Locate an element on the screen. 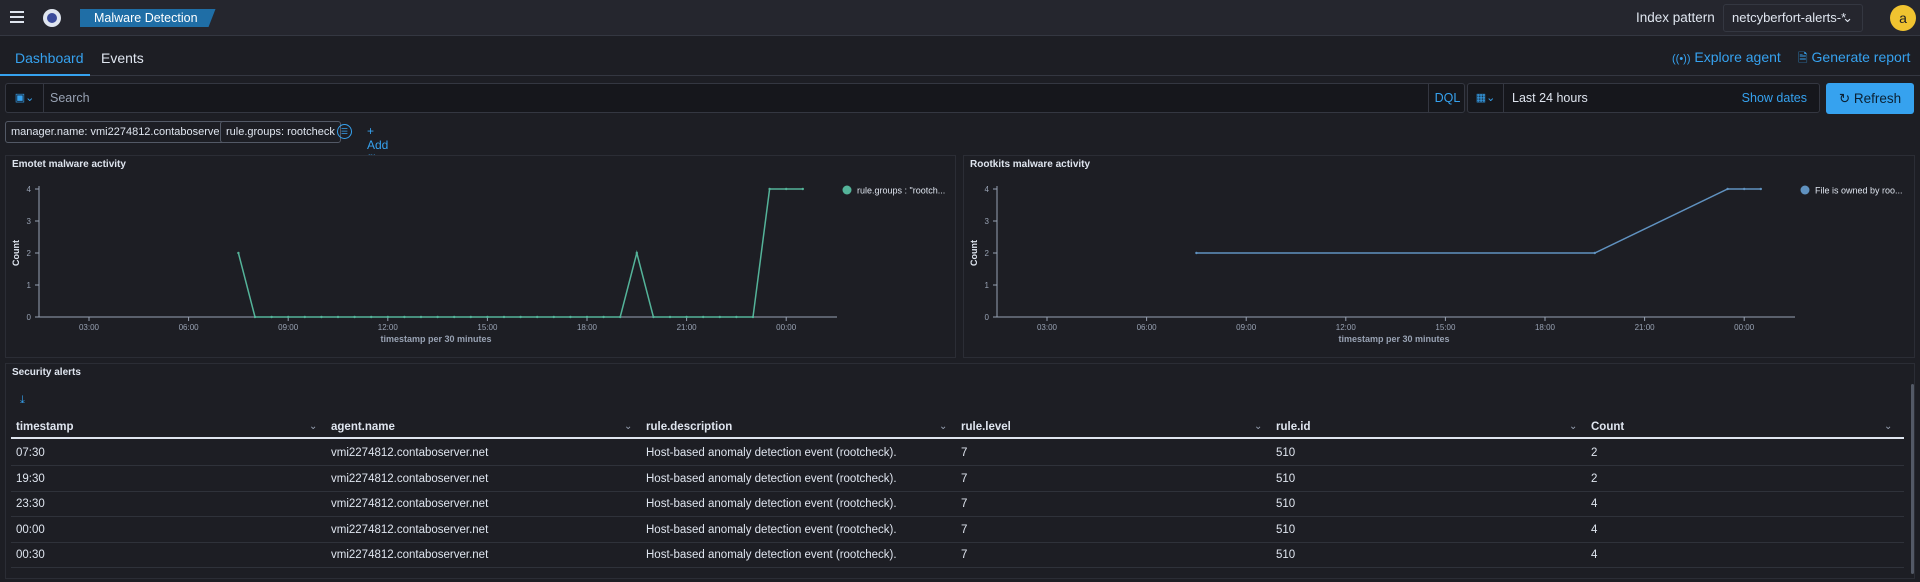  menu-icon is located at coordinates (17, 17).